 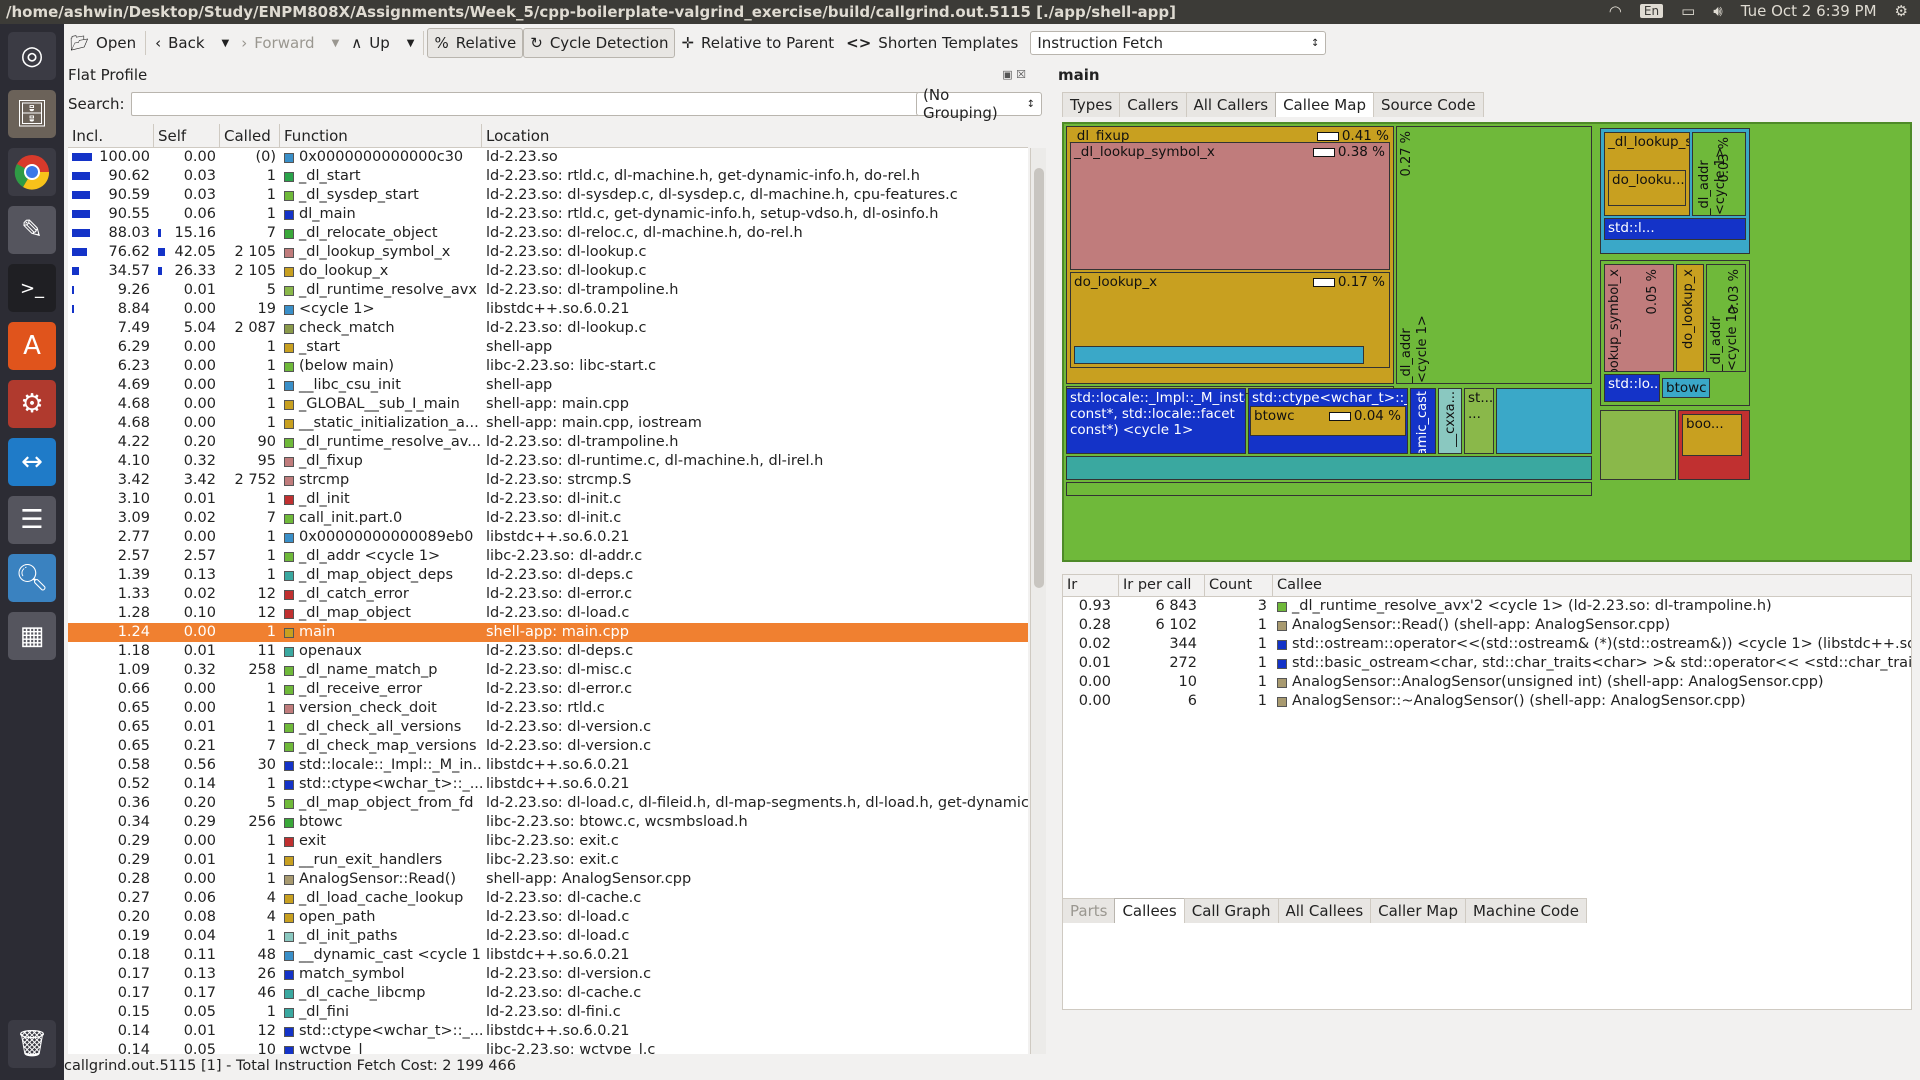 What do you see at coordinates (1418, 910) in the screenshot?
I see `tab-caller-map: Caller Map` at bounding box center [1418, 910].